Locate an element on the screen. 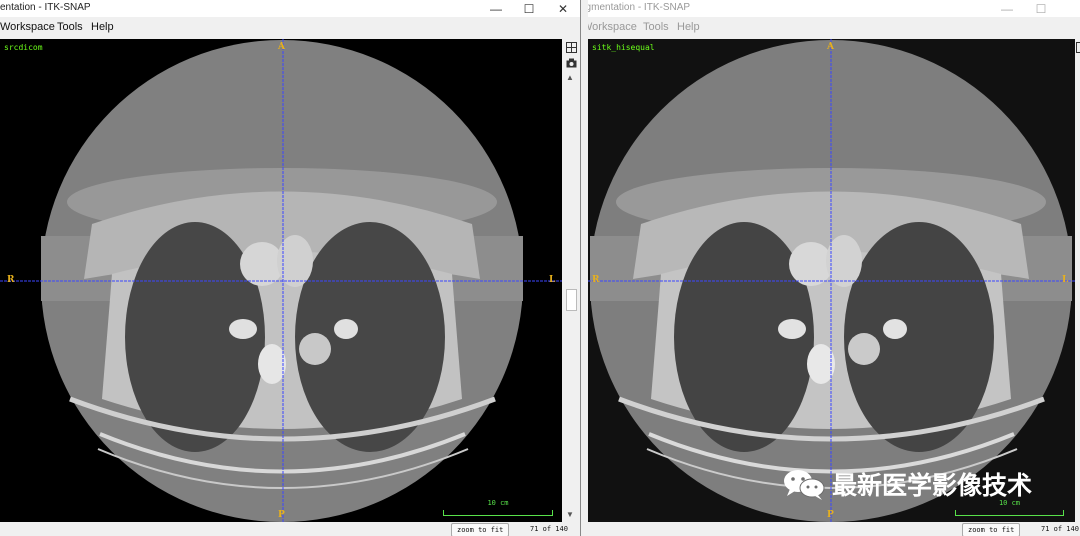 The image size is (1080, 536). layer-name-label: srcdicom is located at coordinates (23, 47).